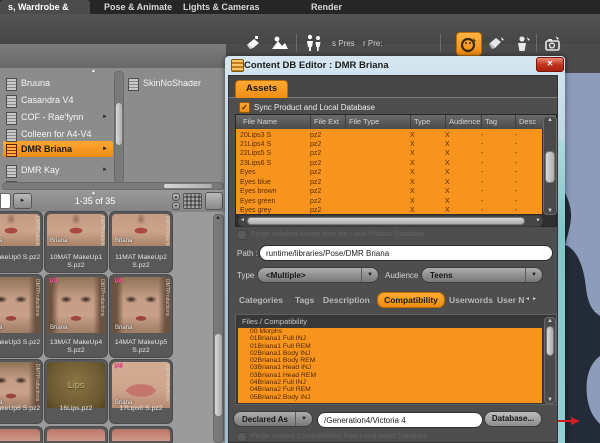 The height and width of the screenshot is (443, 600). Describe the element at coordinates (261, 300) in the screenshot. I see `tab-categories: Categories` at that location.